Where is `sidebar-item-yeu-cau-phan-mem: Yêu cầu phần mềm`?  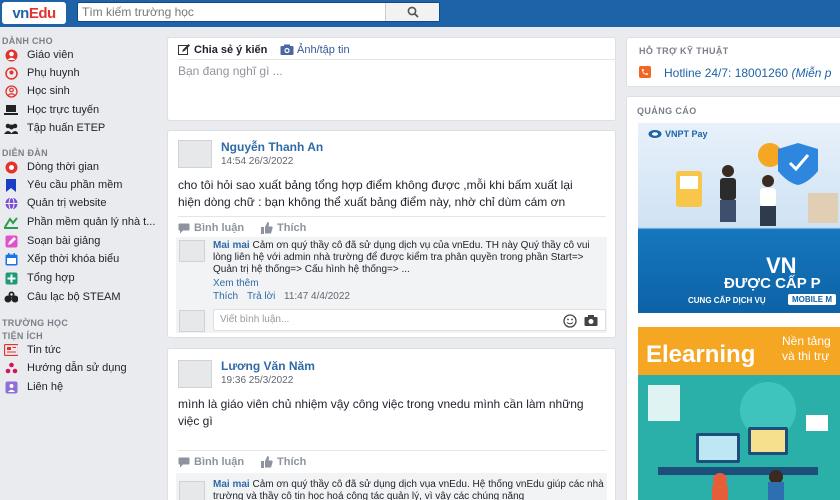
sidebar-item-yeu-cau-phan-mem: Yêu cầu phần mềm is located at coordinates (82, 185).